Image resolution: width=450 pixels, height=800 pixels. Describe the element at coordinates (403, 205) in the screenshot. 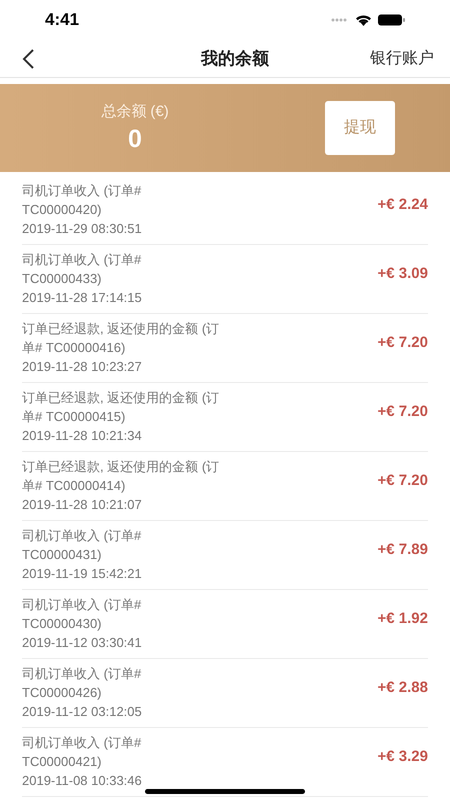

I see `transaction-amount: +€ 2.24` at that location.